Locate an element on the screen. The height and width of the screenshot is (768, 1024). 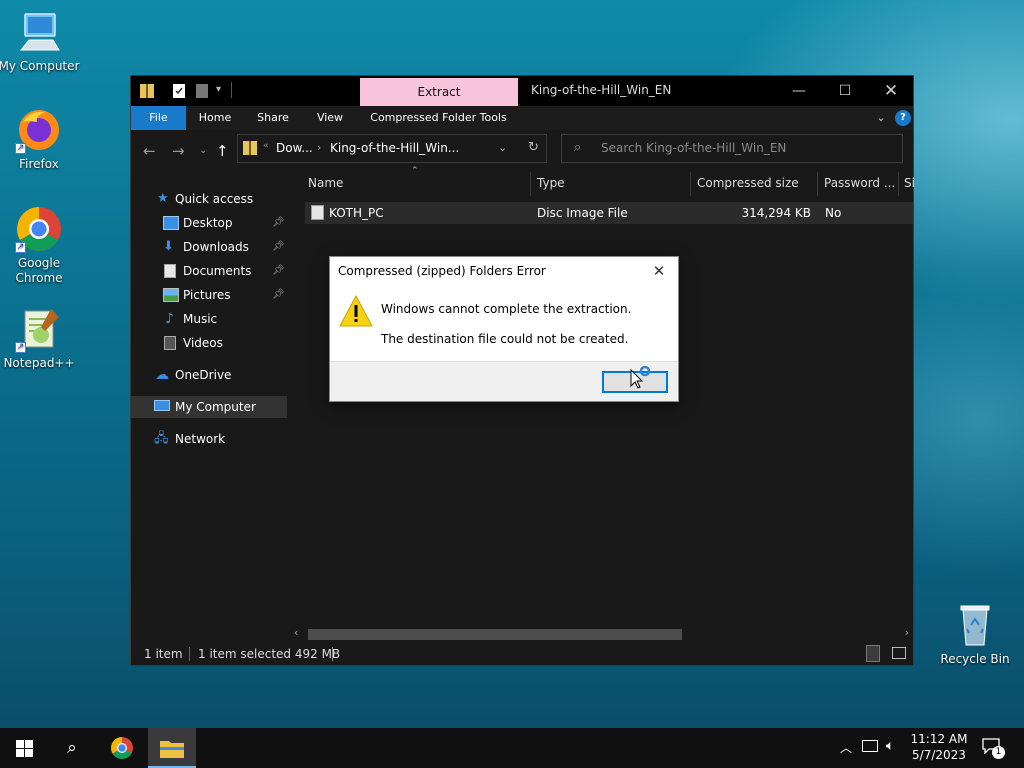
zip-folder-icon is located at coordinates (147, 91).